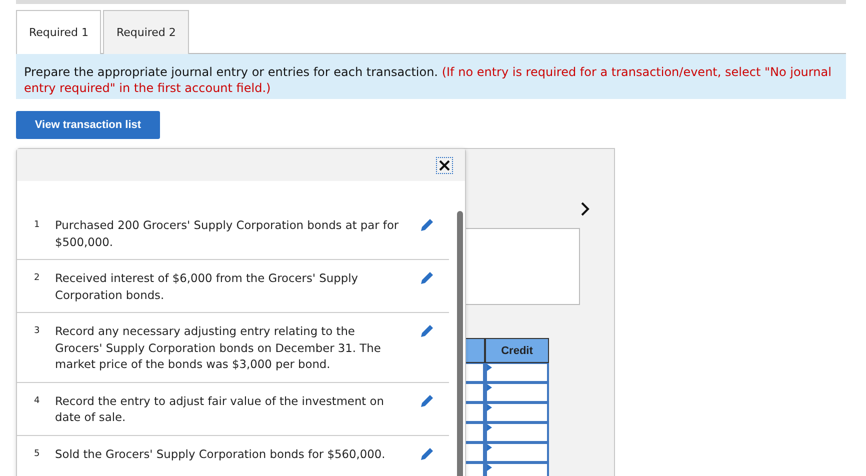 The image size is (866, 476). Describe the element at coordinates (88, 125) in the screenshot. I see `view-transaction-list-button: View transaction list` at that location.